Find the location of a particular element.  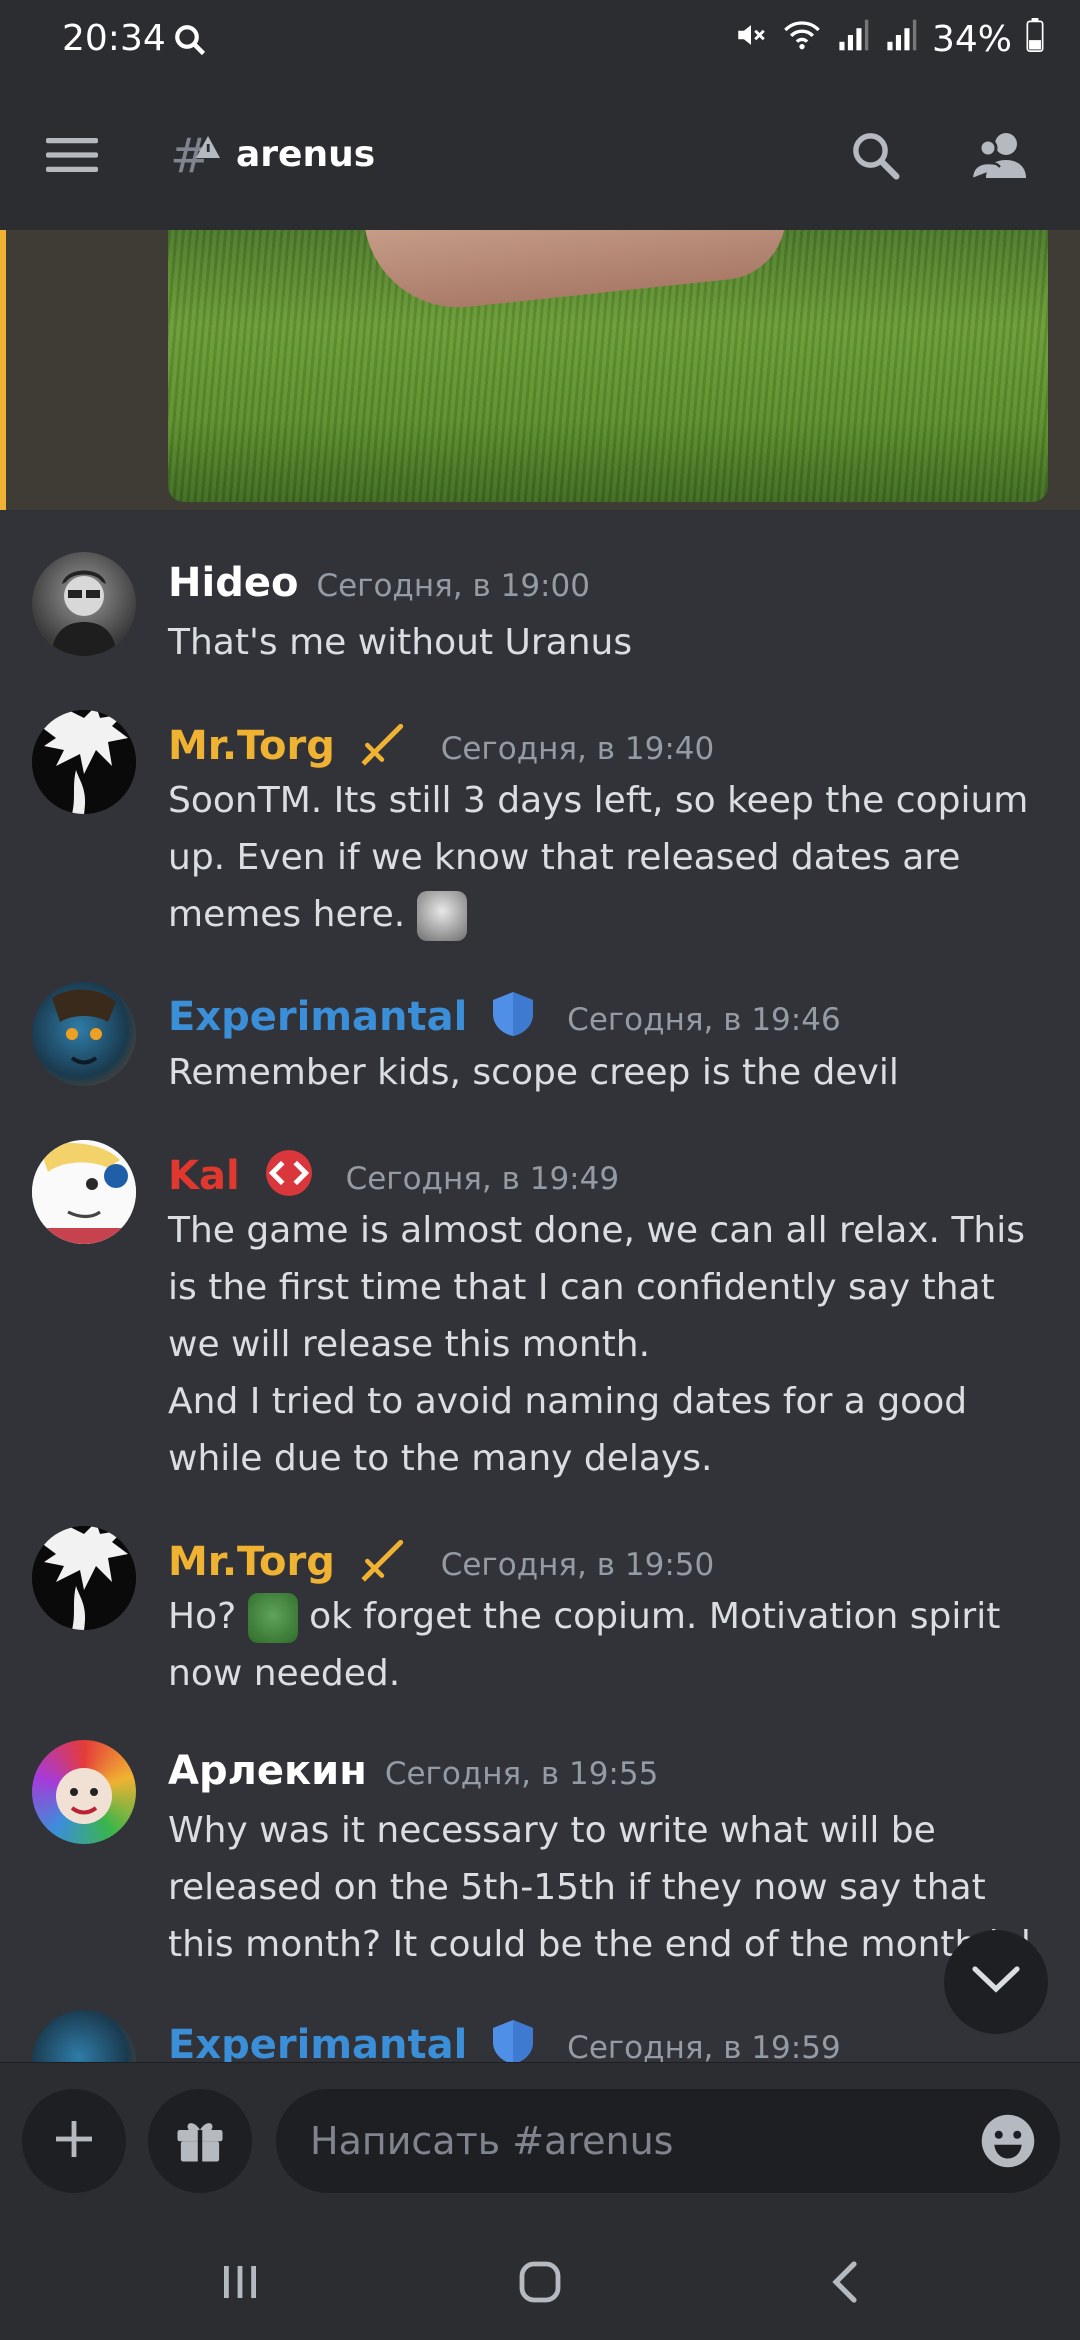

plus-icon is located at coordinates (74, 2141).